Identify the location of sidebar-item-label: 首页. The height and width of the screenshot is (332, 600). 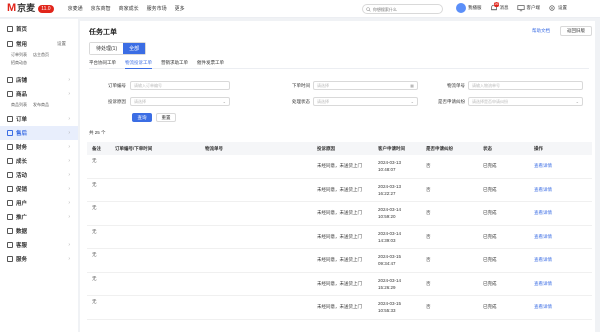
(22, 30).